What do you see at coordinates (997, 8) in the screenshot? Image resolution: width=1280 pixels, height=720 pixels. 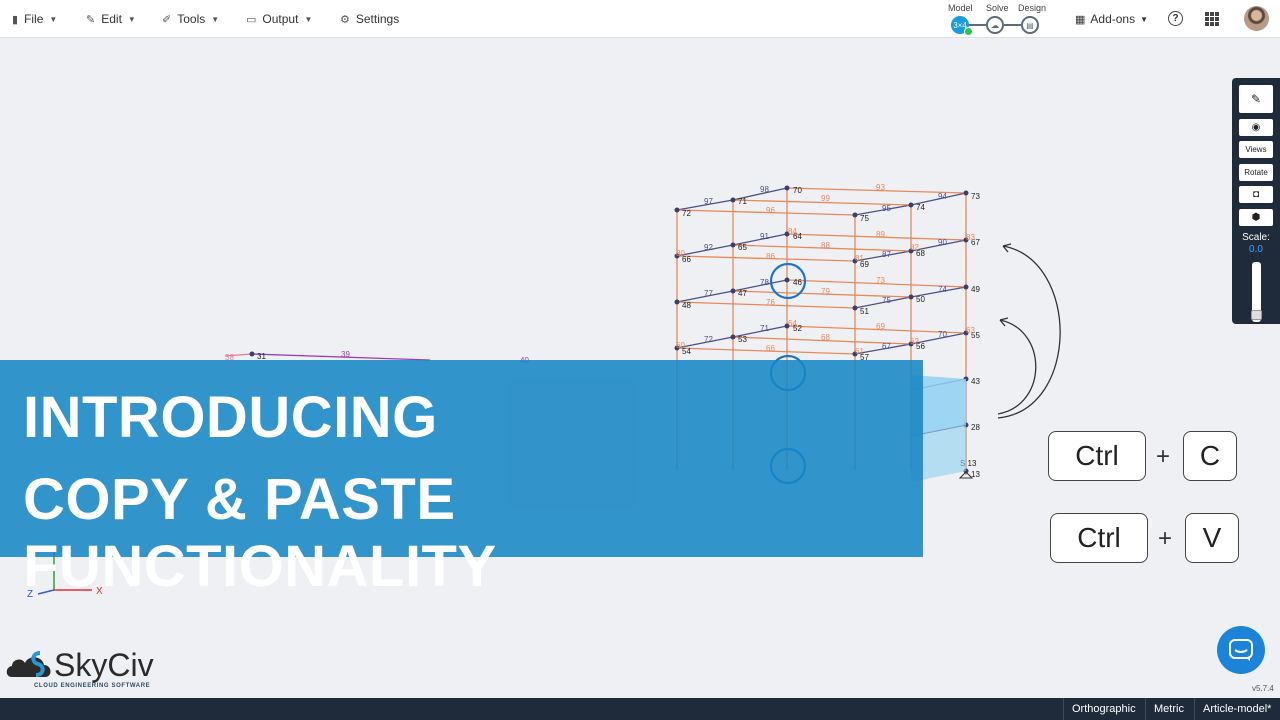 I see `step-label-solve: Solve` at bounding box center [997, 8].